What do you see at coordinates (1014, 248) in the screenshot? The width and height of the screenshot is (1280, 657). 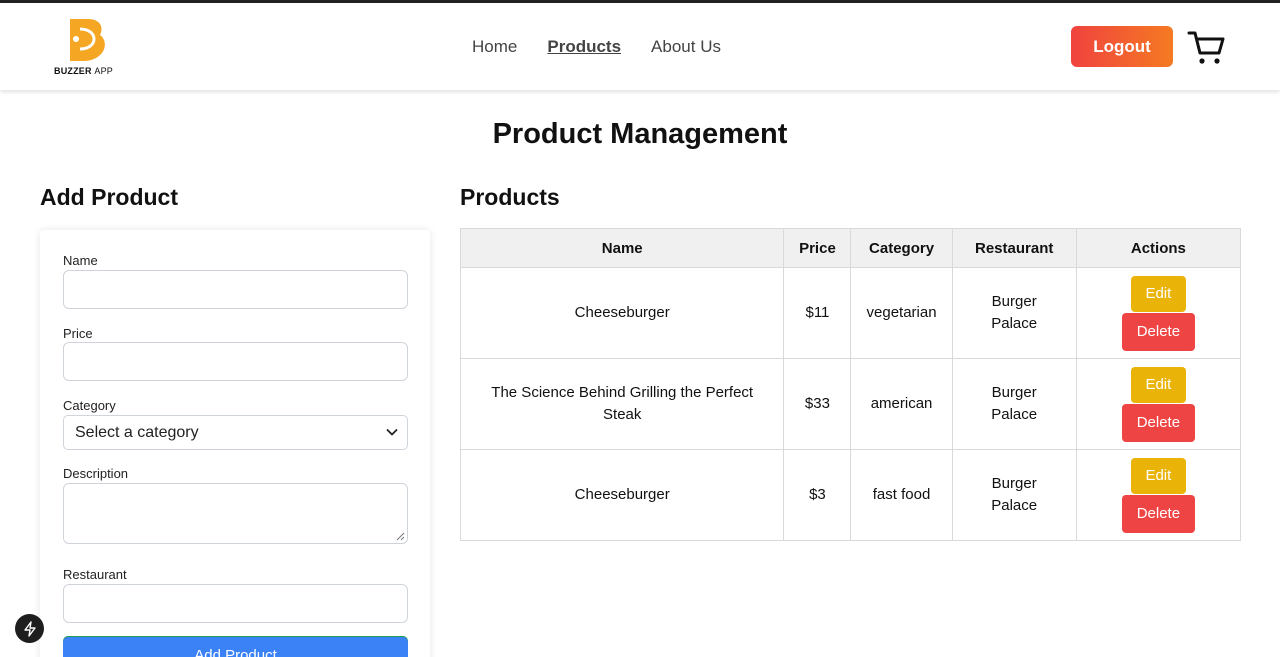 I see `column-header-restaurant: Restaurant` at bounding box center [1014, 248].